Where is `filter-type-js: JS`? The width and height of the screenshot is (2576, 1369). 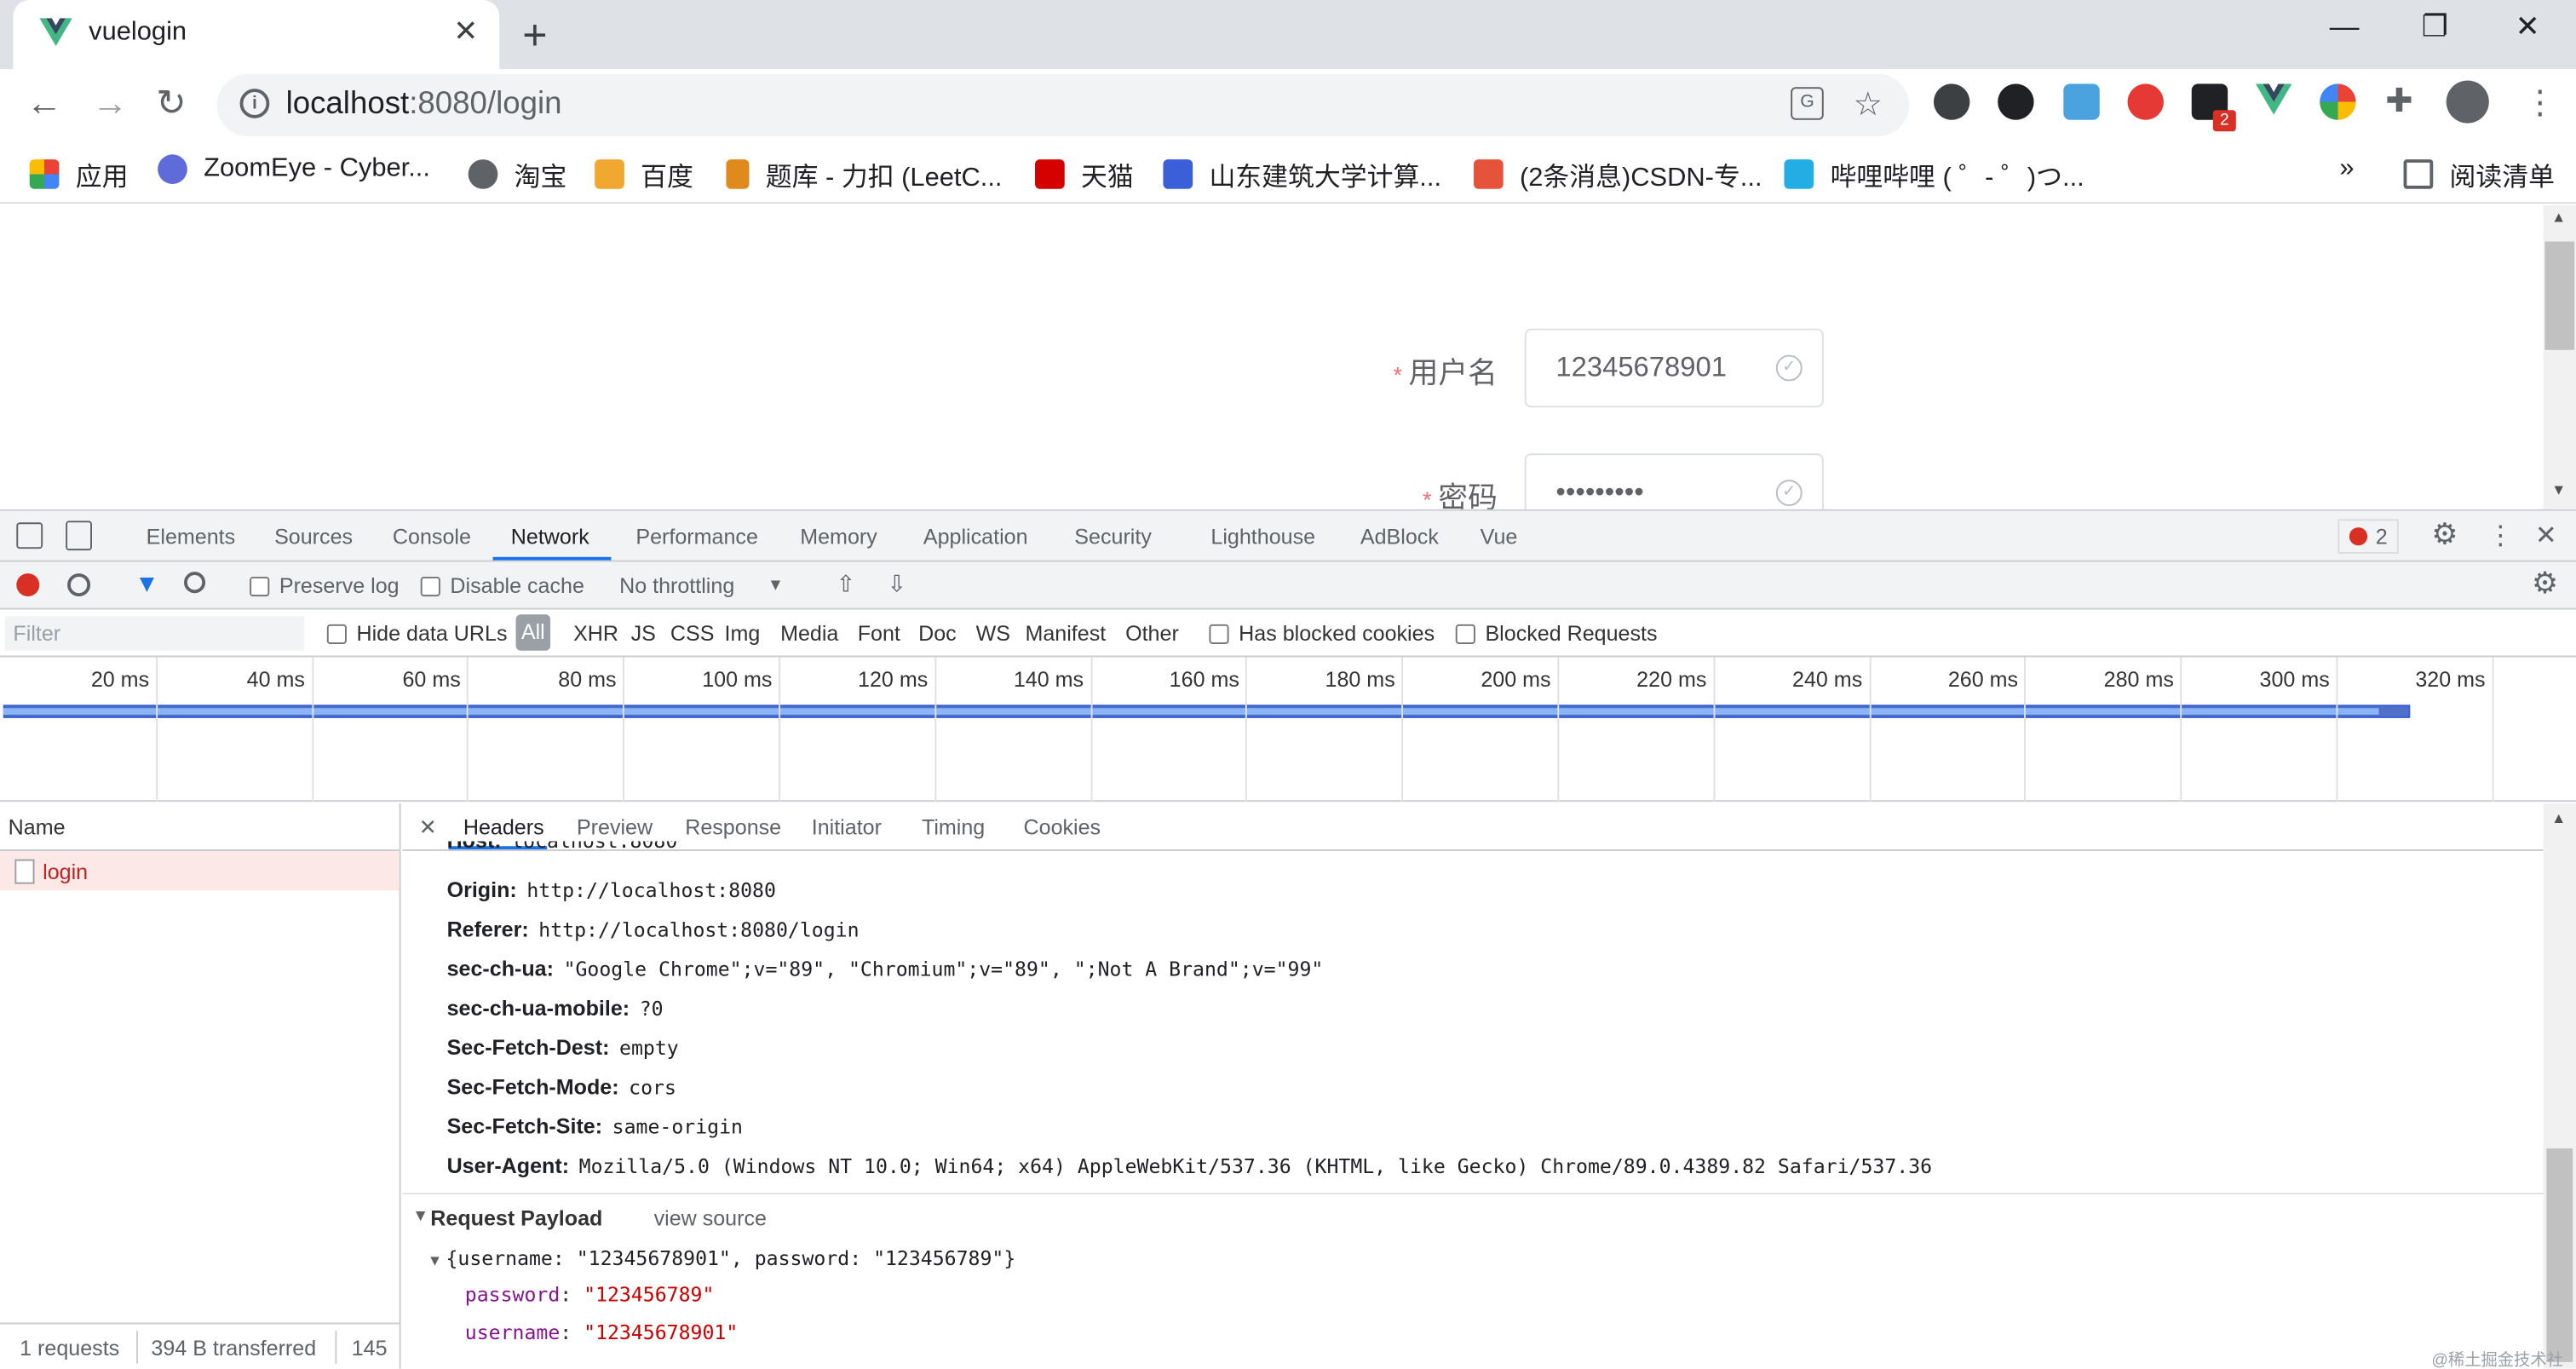
filter-type-js: JS is located at coordinates (644, 633).